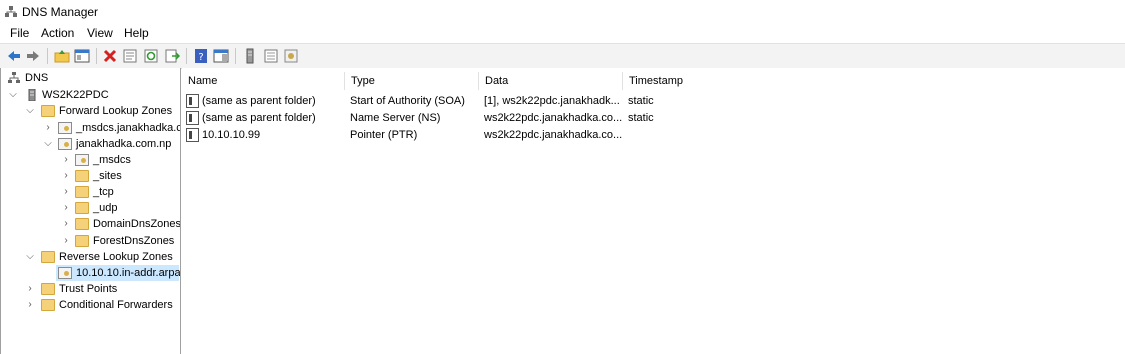  What do you see at coordinates (60, 12) in the screenshot?
I see `window-title: DNS Manager` at bounding box center [60, 12].